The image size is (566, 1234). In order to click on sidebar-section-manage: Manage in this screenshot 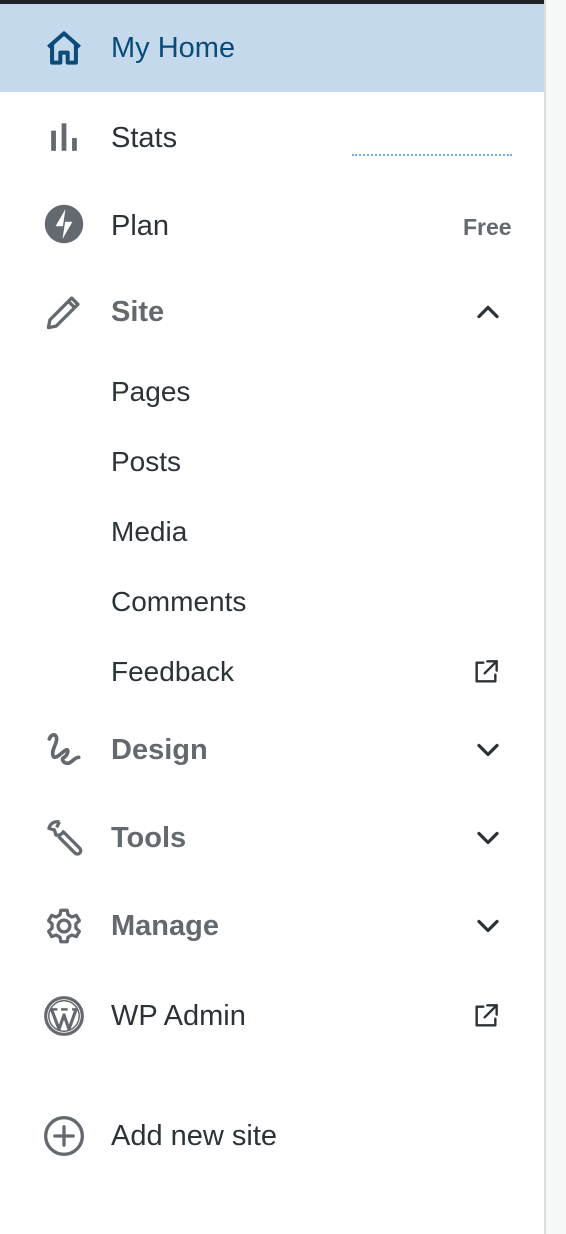, I will do `click(272, 926)`.